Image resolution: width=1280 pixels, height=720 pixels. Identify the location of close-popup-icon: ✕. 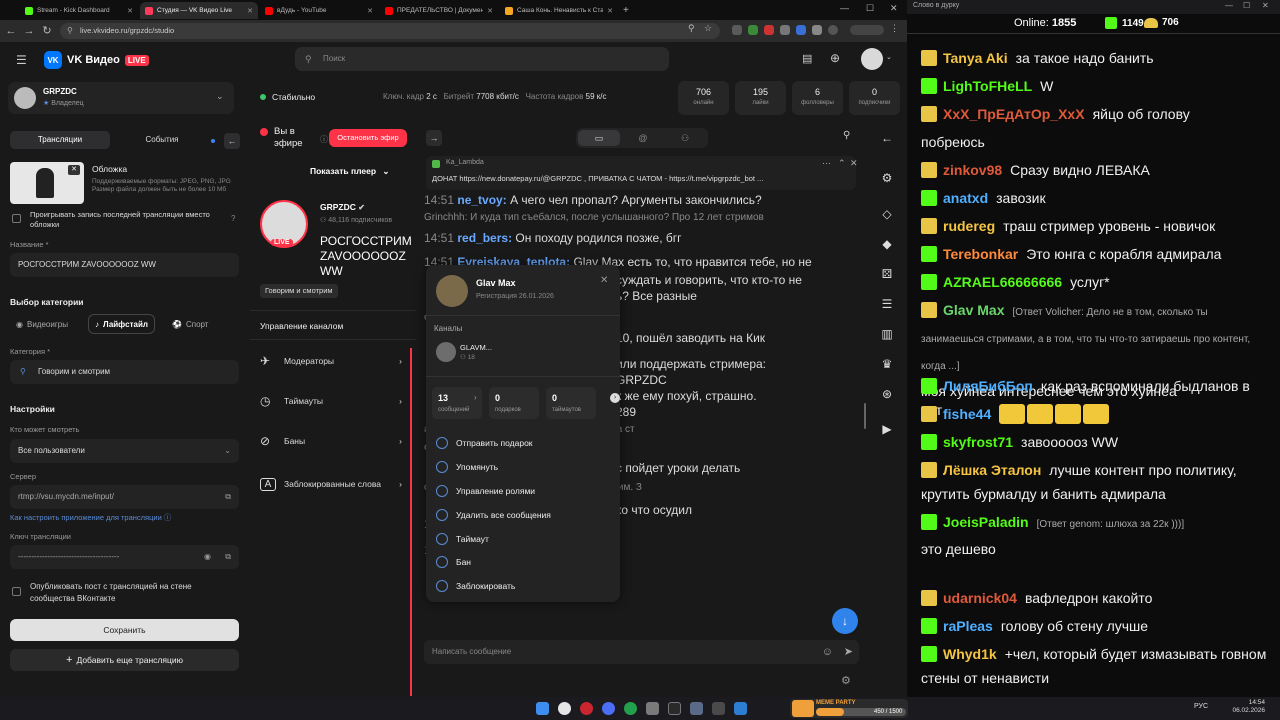
(604, 280).